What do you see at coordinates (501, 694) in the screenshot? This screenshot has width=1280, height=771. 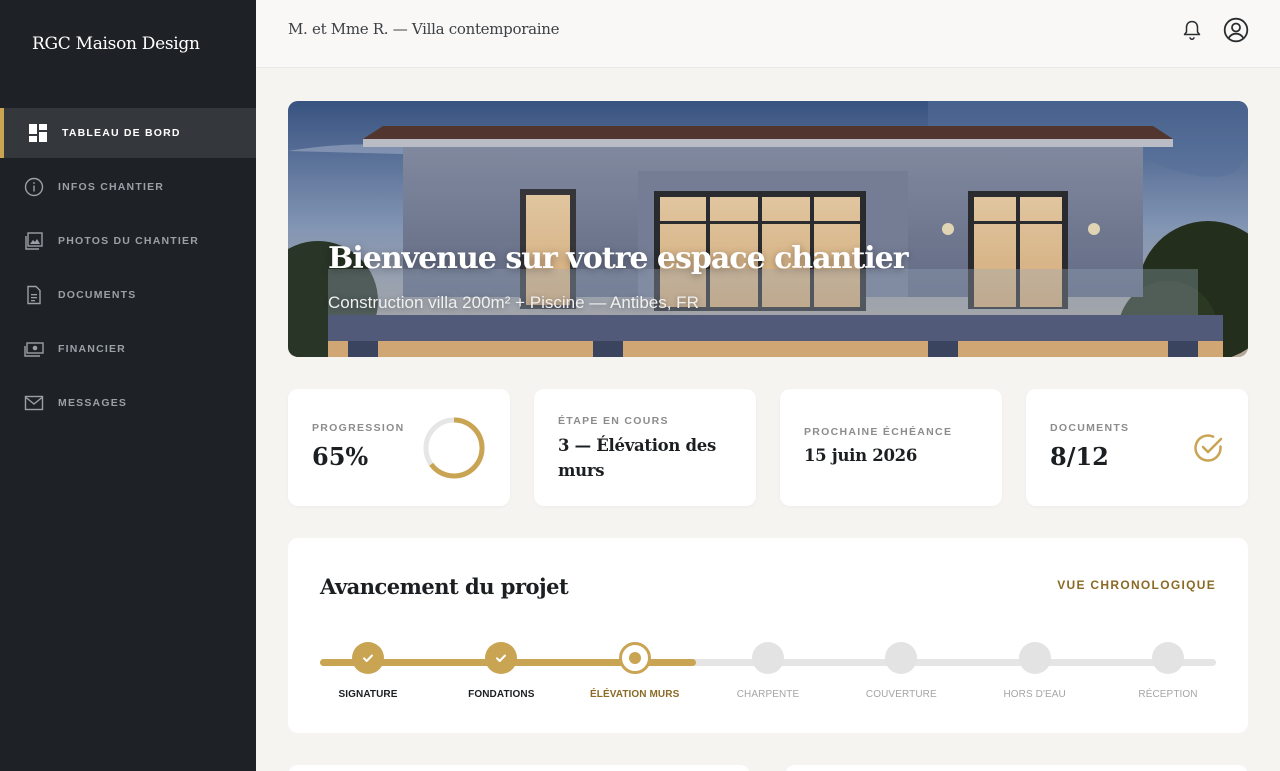 I see `timeline-step-label: FONDATIONS` at bounding box center [501, 694].